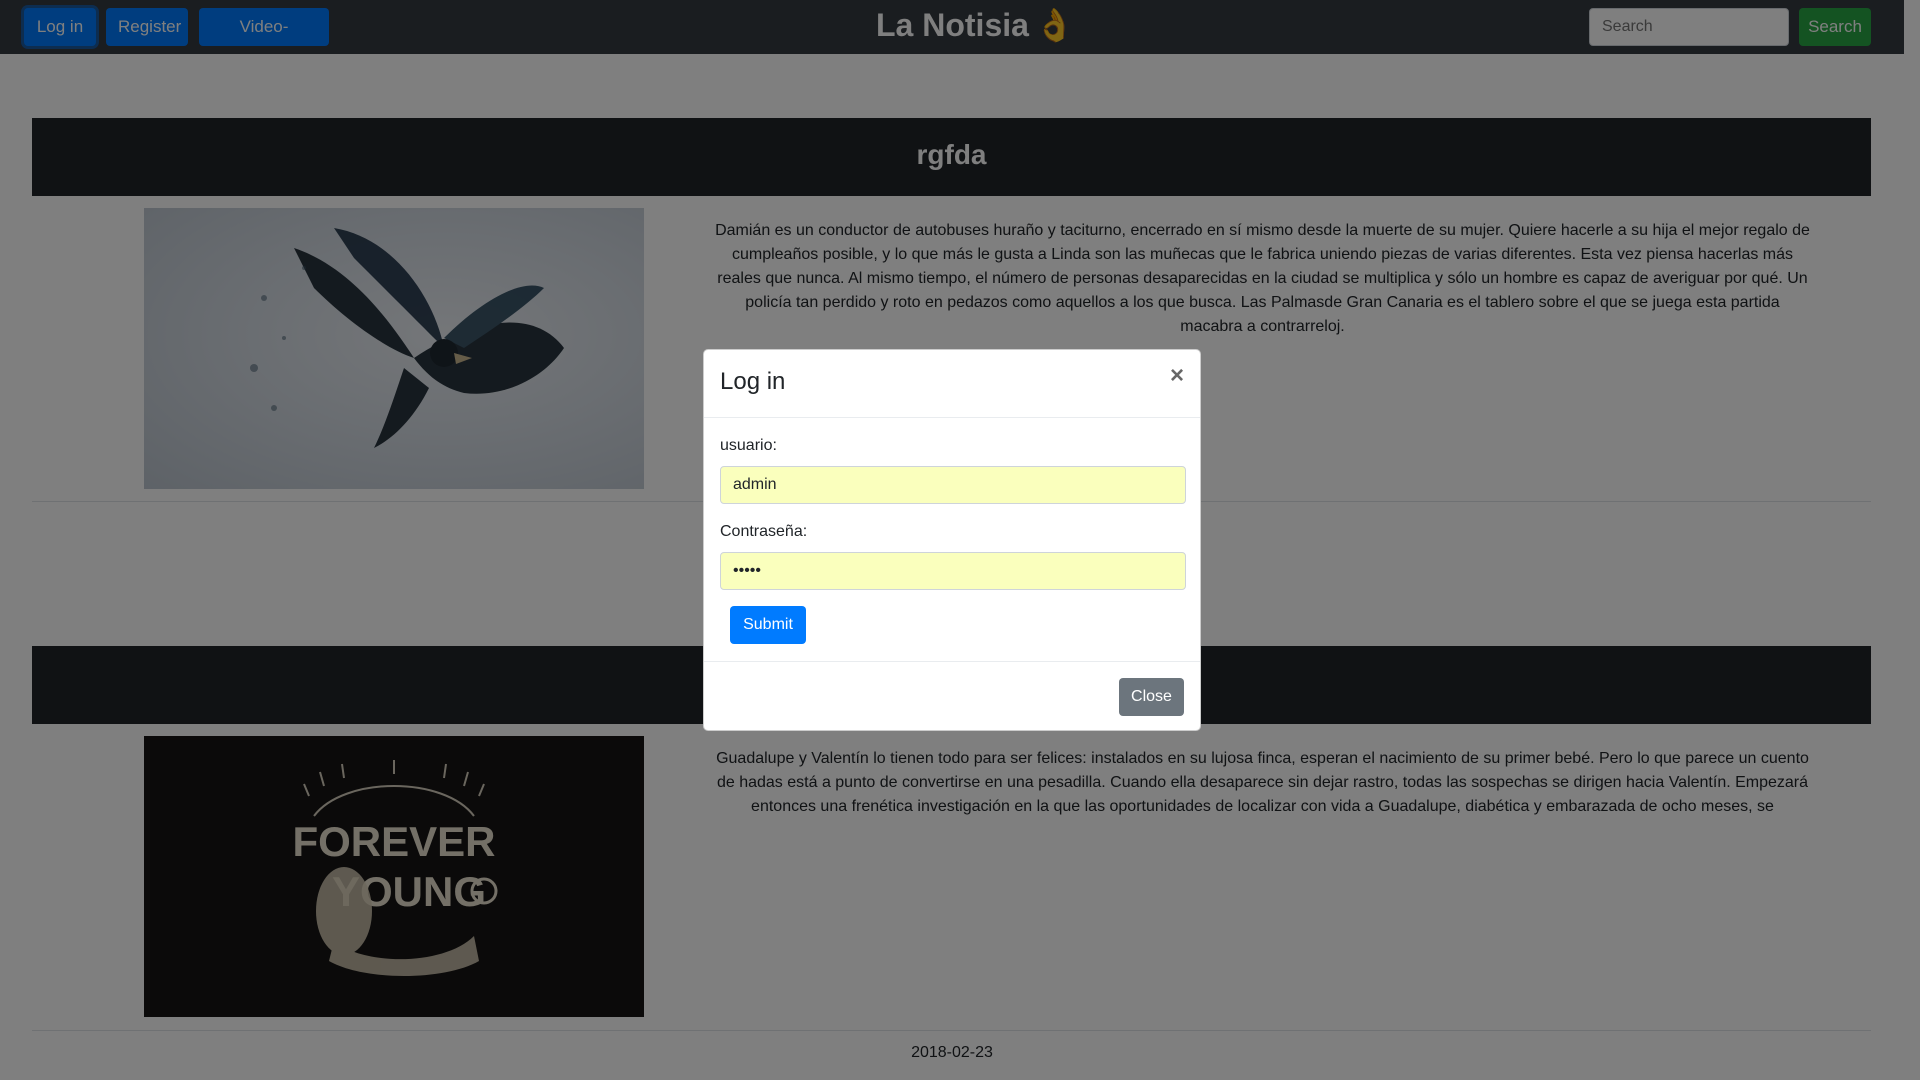 The height and width of the screenshot is (1080, 1920). Describe the element at coordinates (753, 381) in the screenshot. I see `modal-title: Log in` at that location.